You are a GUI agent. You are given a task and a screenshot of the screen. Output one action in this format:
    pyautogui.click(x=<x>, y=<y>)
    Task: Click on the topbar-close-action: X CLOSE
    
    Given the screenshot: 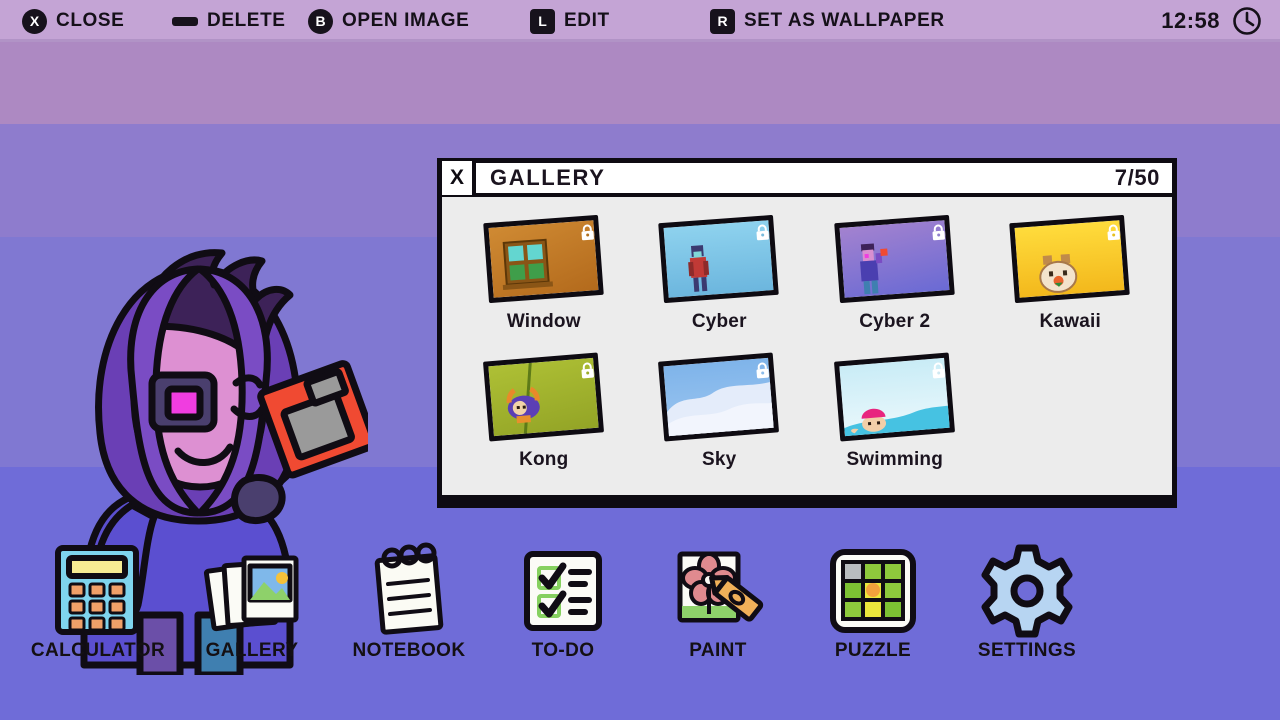 What is the action you would take?
    pyautogui.click(x=73, y=21)
    